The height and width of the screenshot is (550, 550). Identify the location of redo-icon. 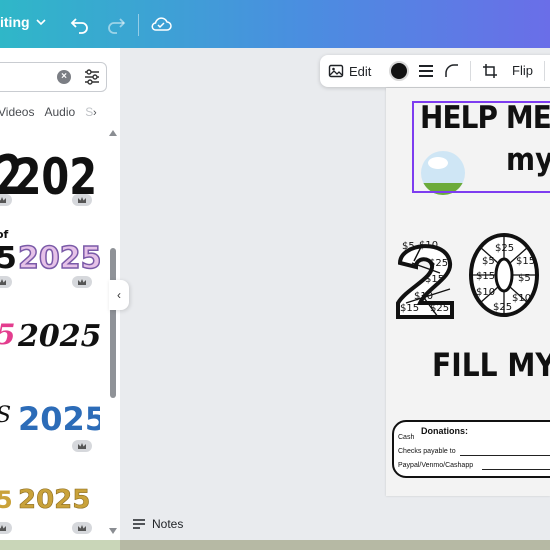
(116, 24).